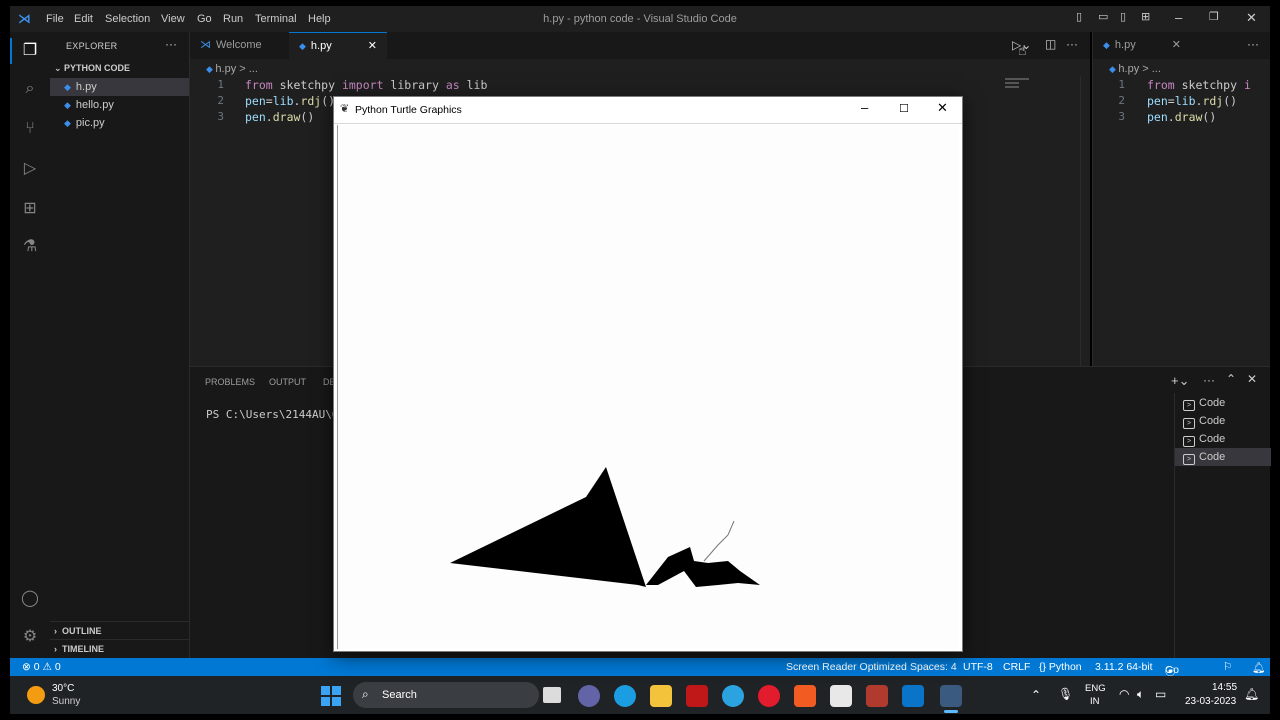  Describe the element at coordinates (119, 648) in the screenshot. I see `timeline-section: › TIMELINE` at that location.